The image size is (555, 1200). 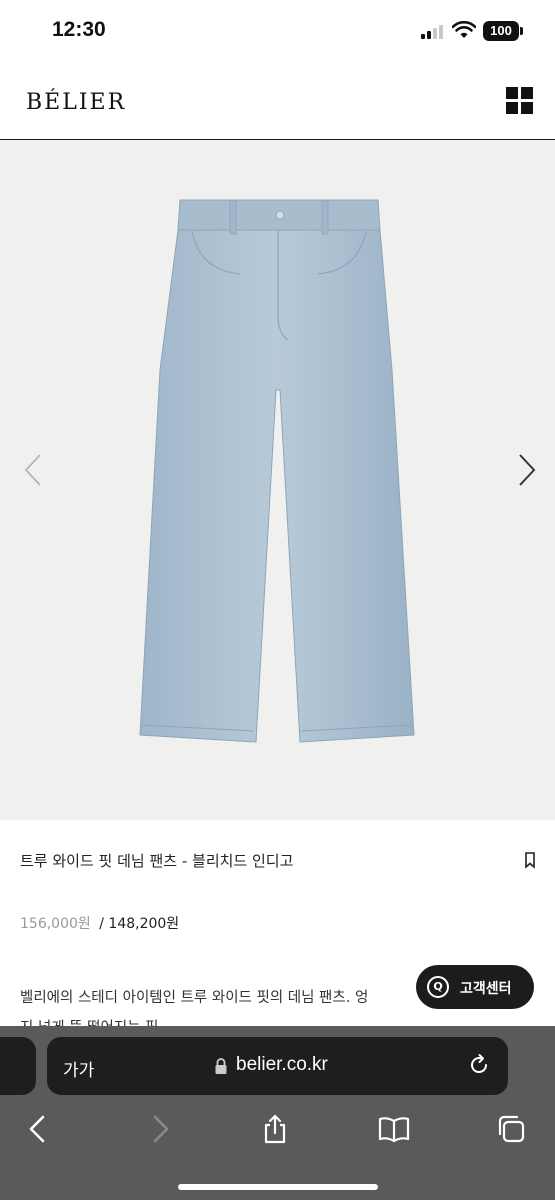 I want to click on tabs-icon, so click(x=511, y=1129).